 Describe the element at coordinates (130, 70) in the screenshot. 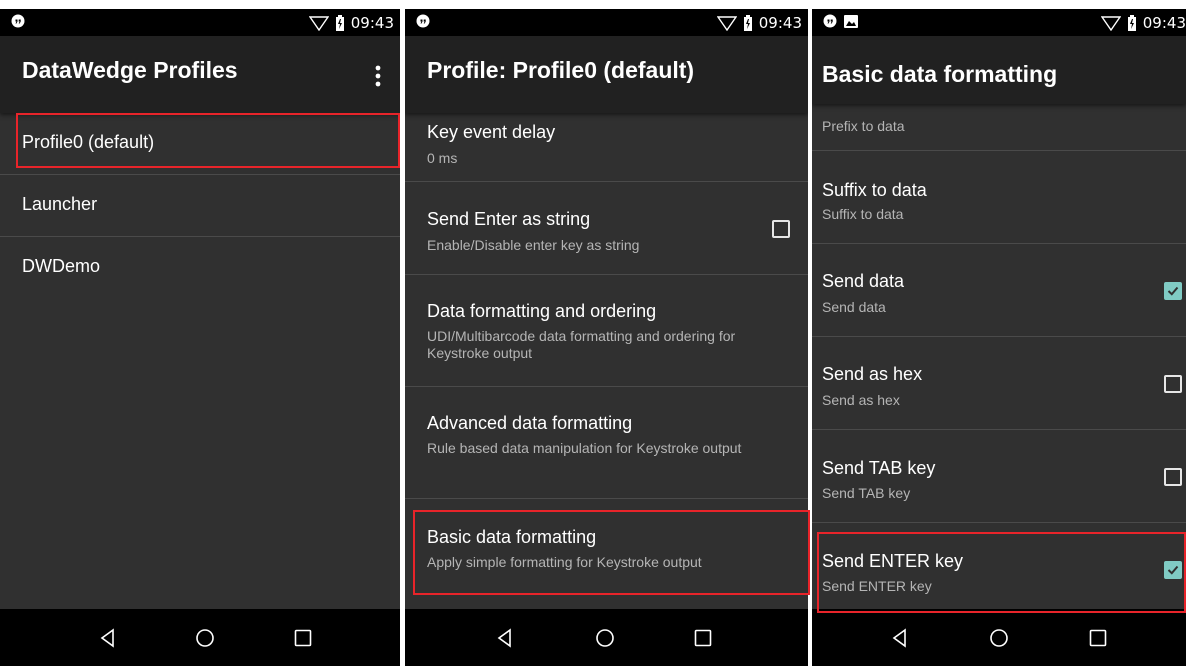

I see `page-title: DataWedge Profiles` at that location.